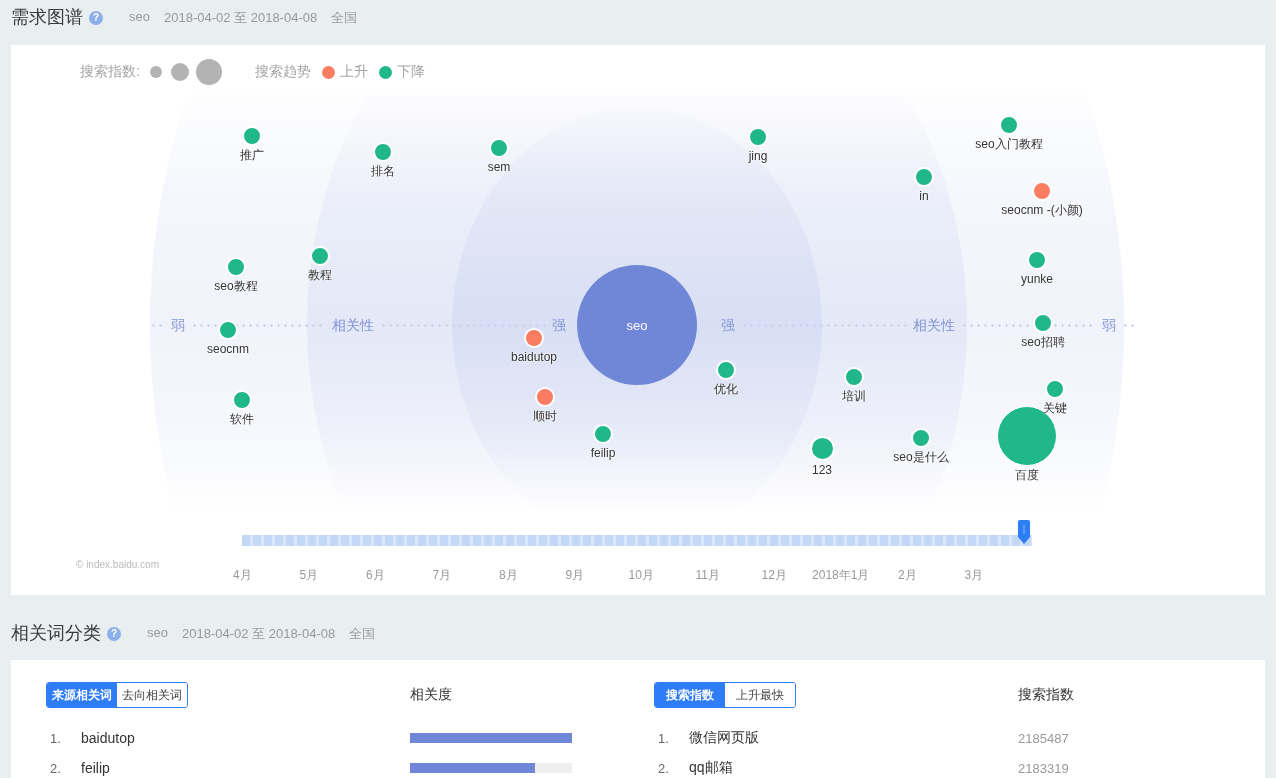 The image size is (1276, 778). What do you see at coordinates (353, 72) in the screenshot?
I see `legend-label: 上升` at bounding box center [353, 72].